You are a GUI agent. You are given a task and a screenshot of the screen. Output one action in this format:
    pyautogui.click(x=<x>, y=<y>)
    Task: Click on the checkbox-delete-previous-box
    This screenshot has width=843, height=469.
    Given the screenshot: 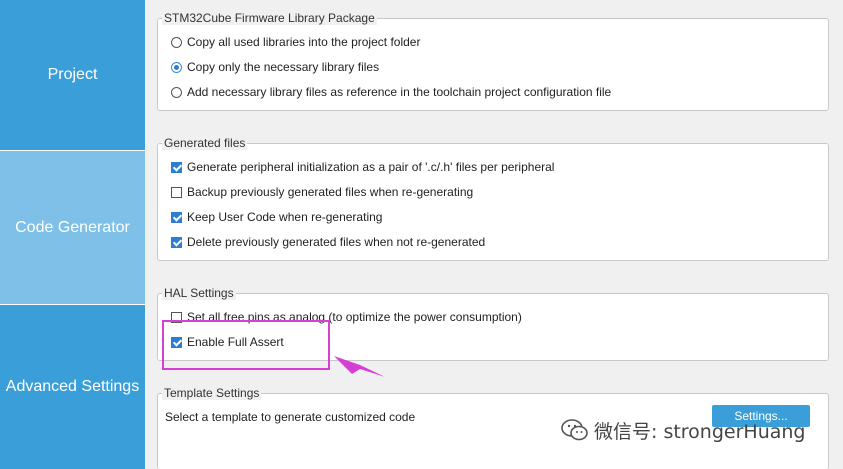 What is the action you would take?
    pyautogui.click(x=176, y=242)
    